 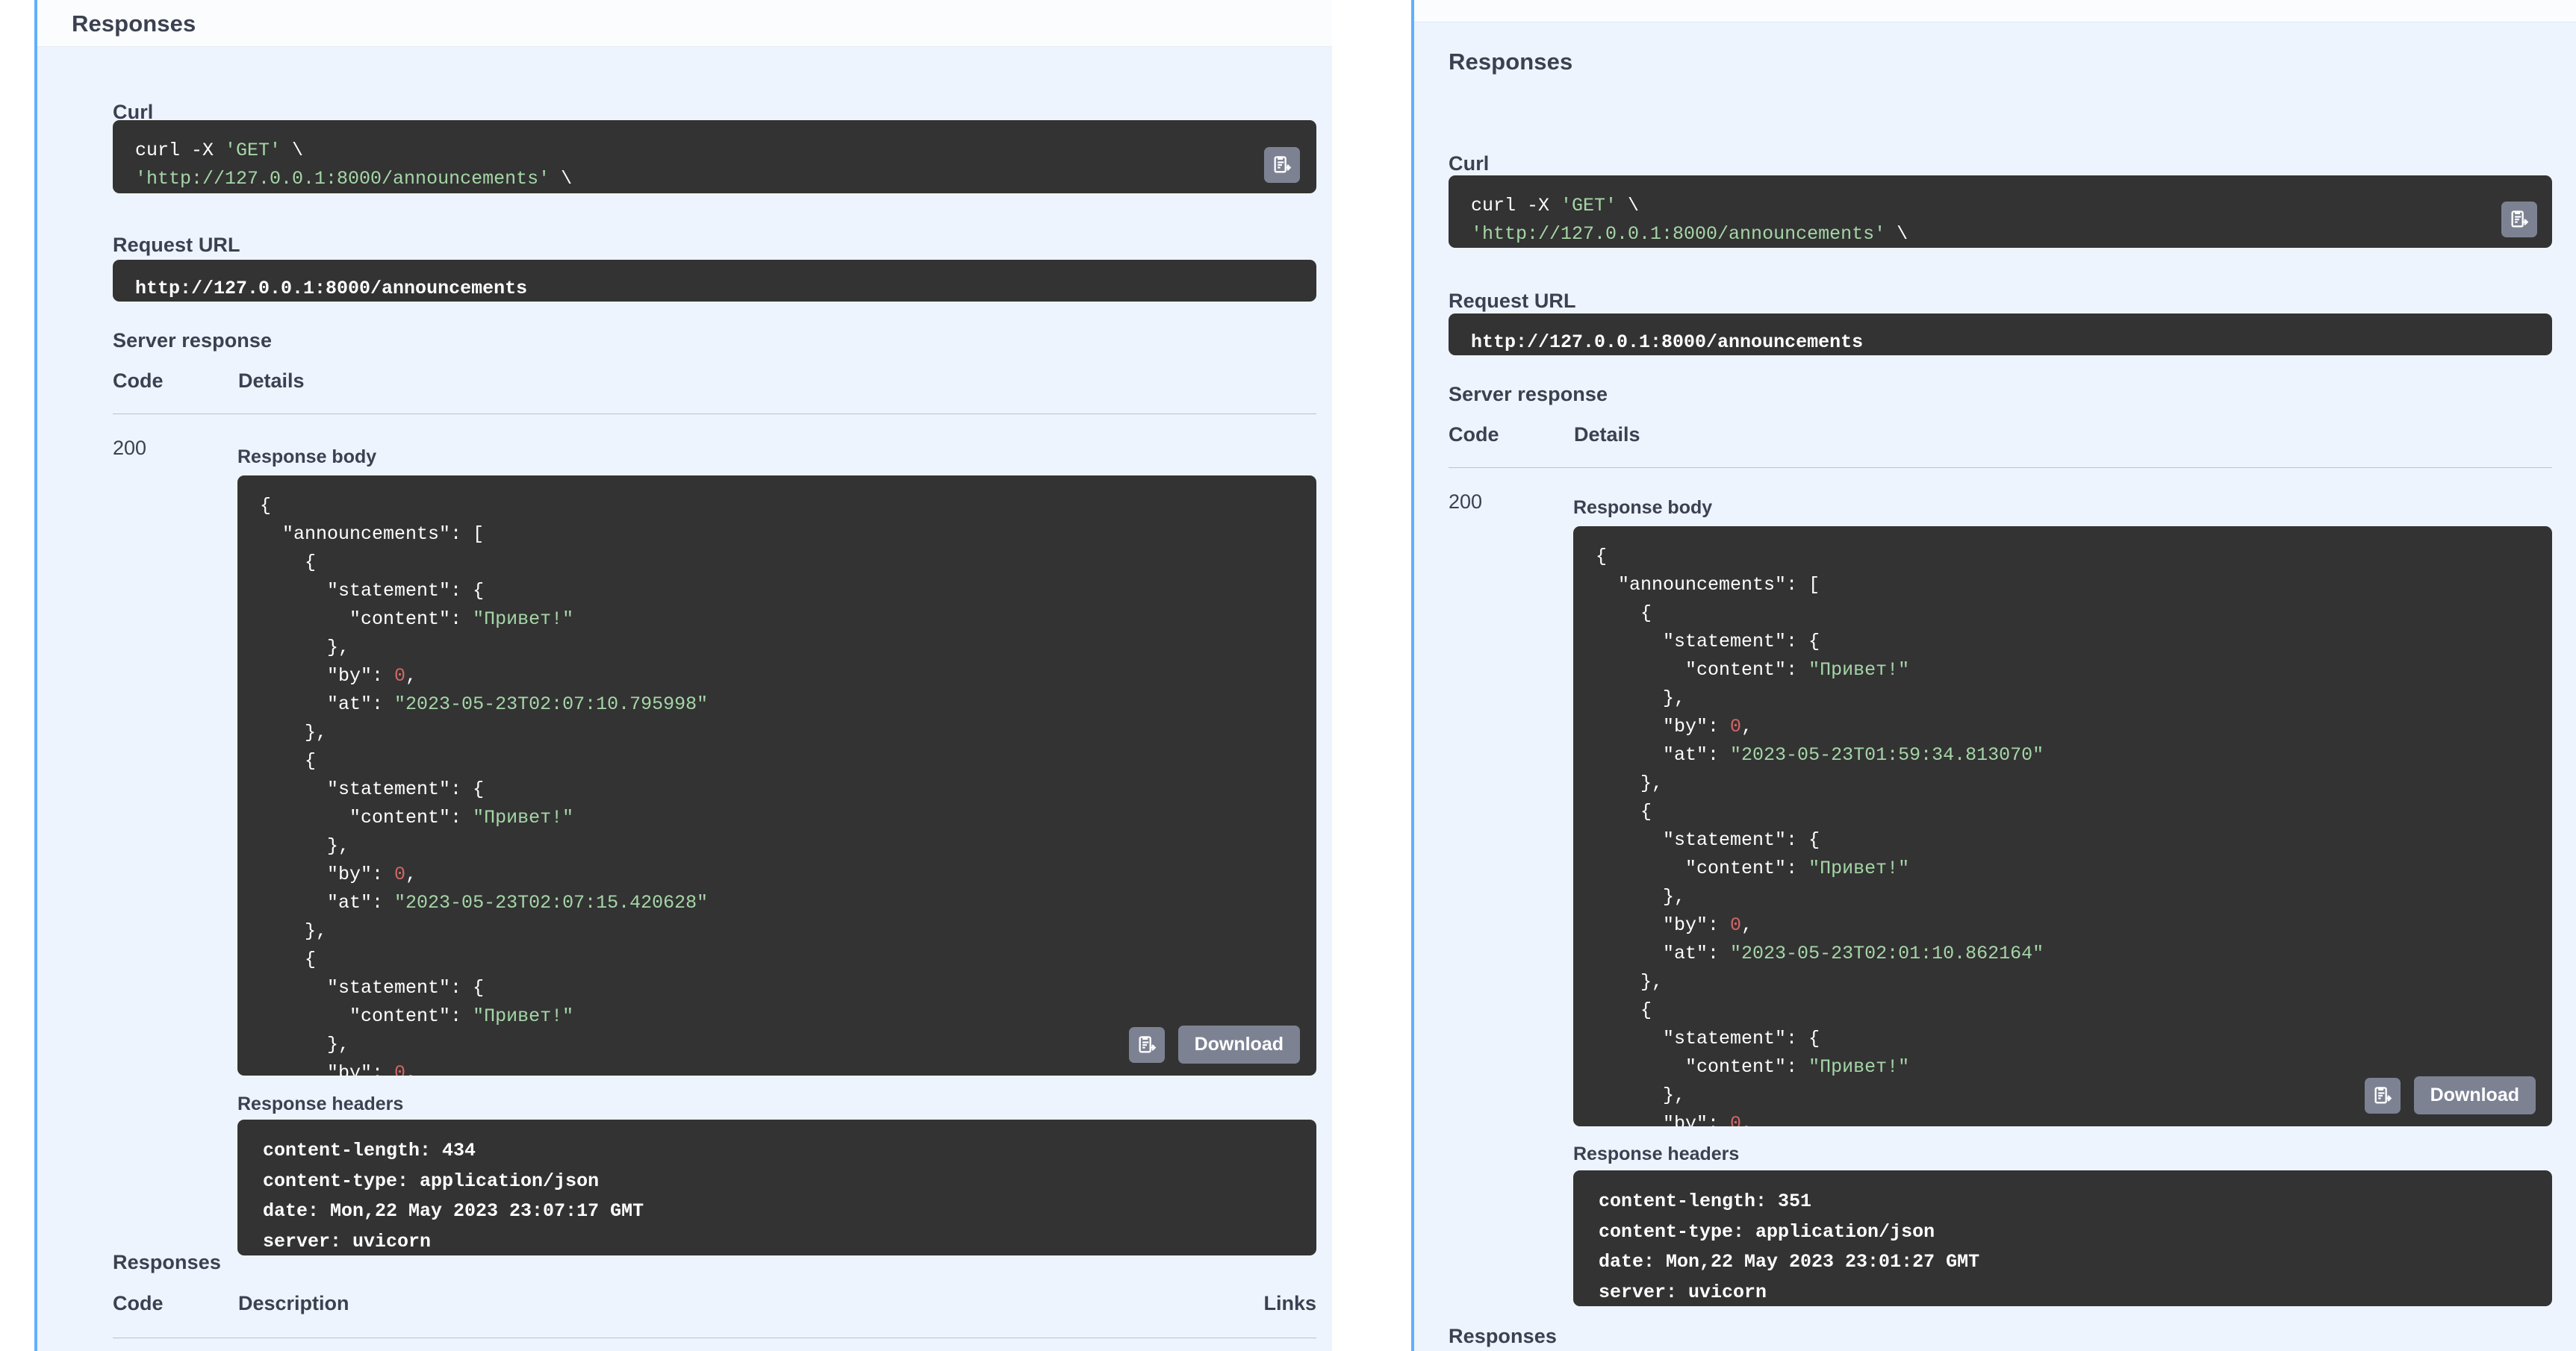 I want to click on response-body-label-right: Response body, so click(x=1643, y=507).